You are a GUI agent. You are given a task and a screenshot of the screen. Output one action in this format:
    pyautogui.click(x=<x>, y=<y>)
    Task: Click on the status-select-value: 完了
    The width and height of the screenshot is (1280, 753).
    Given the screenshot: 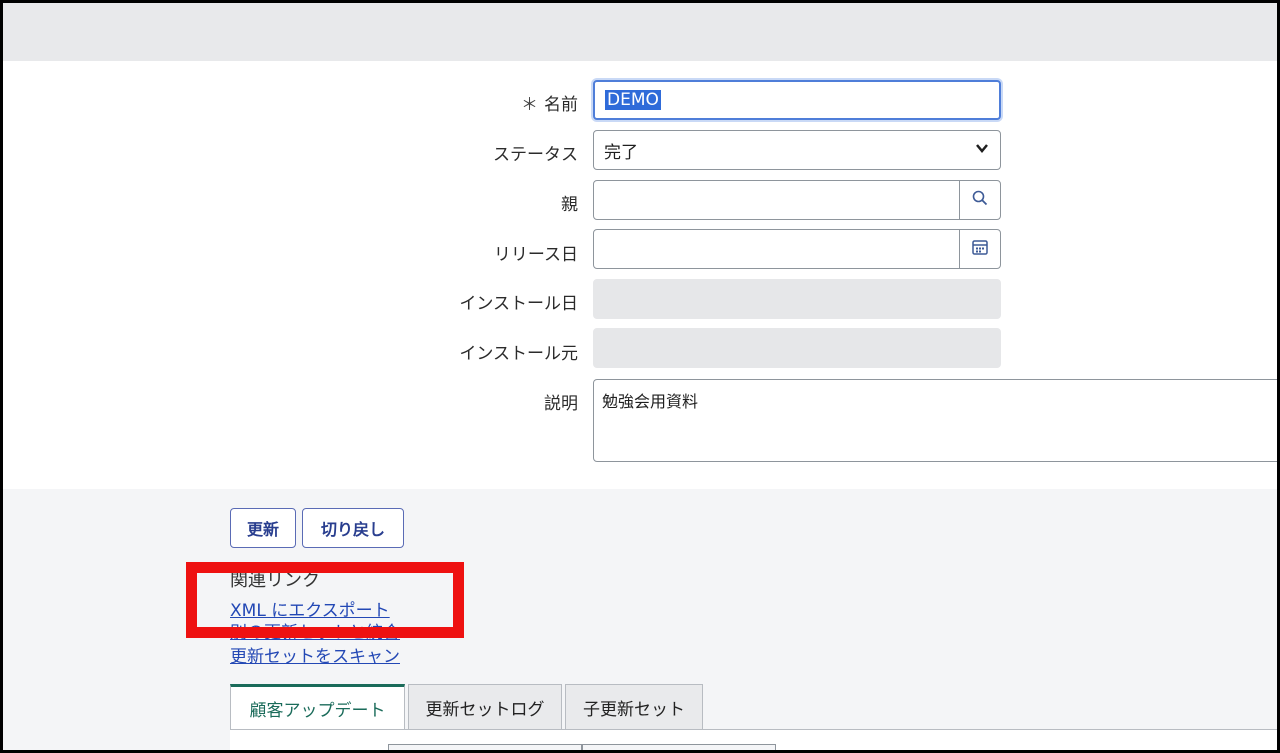 What is the action you would take?
    pyautogui.click(x=621, y=152)
    